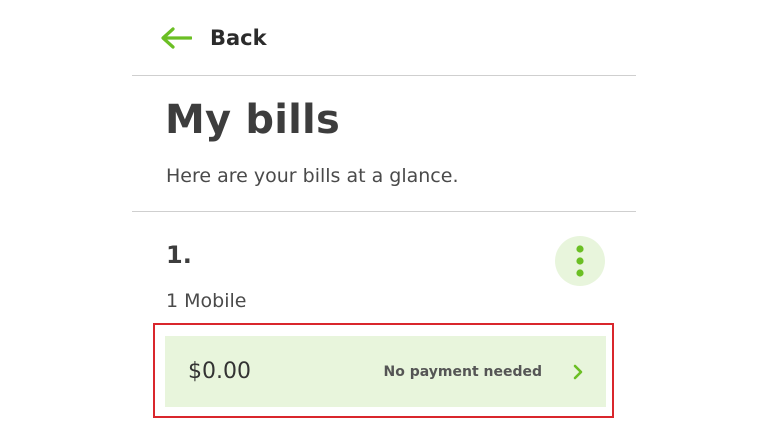  I want to click on bill-options-button, so click(580, 261).